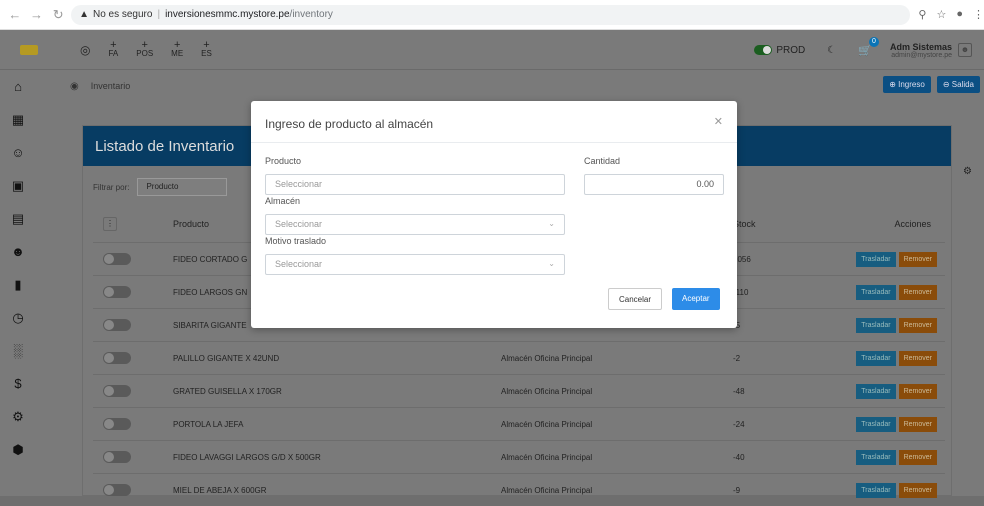 This screenshot has height=506, width=984. Describe the element at coordinates (831, 50) in the screenshot. I see `moon-icon: ☾` at that location.